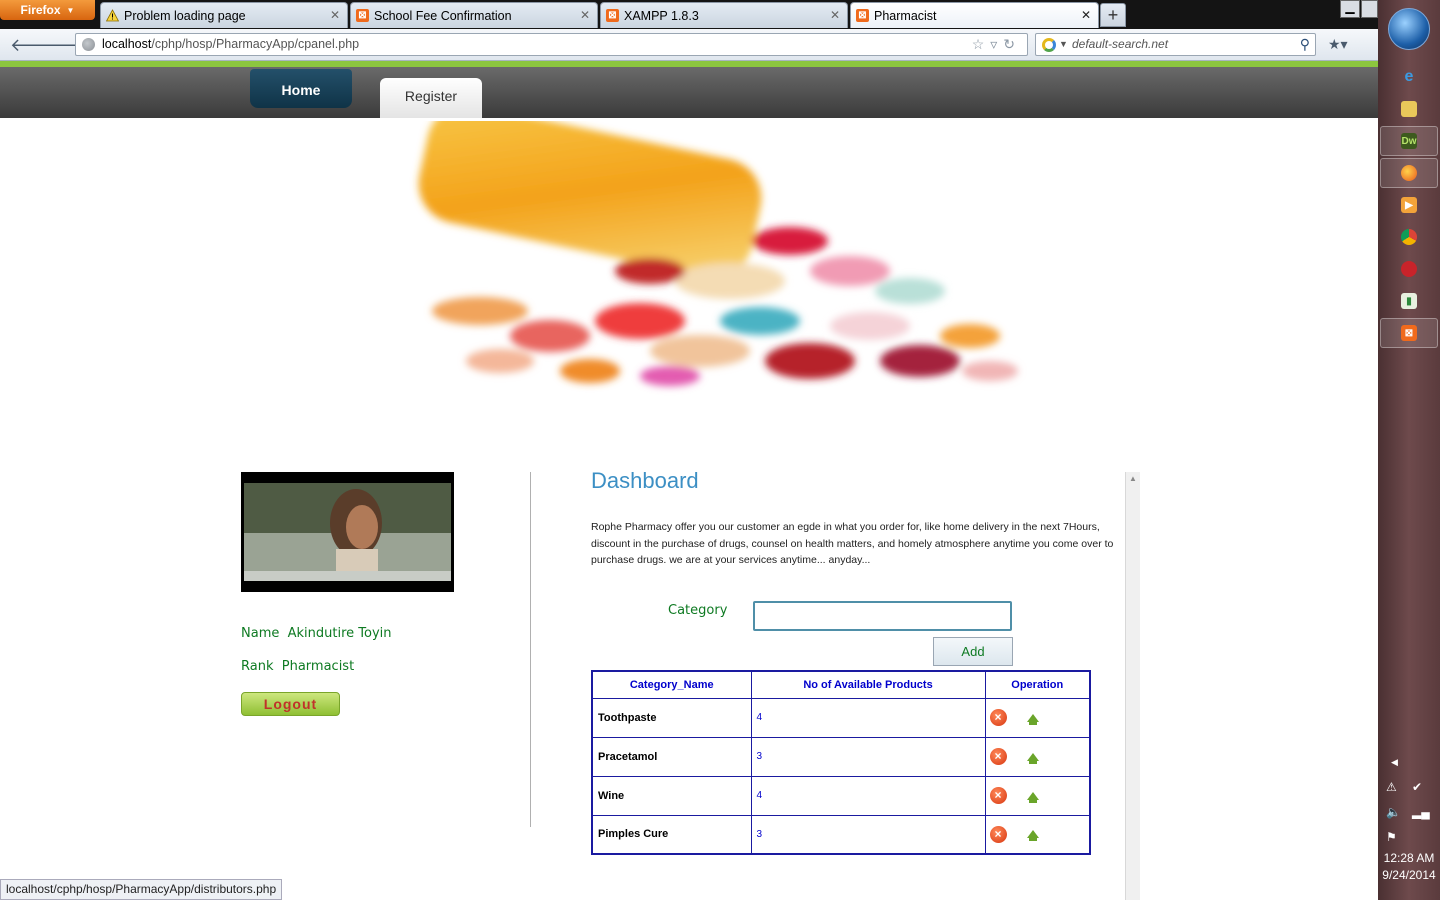  Describe the element at coordinates (1409, 173) in the screenshot. I see `firefox-taskbar-icon` at that location.